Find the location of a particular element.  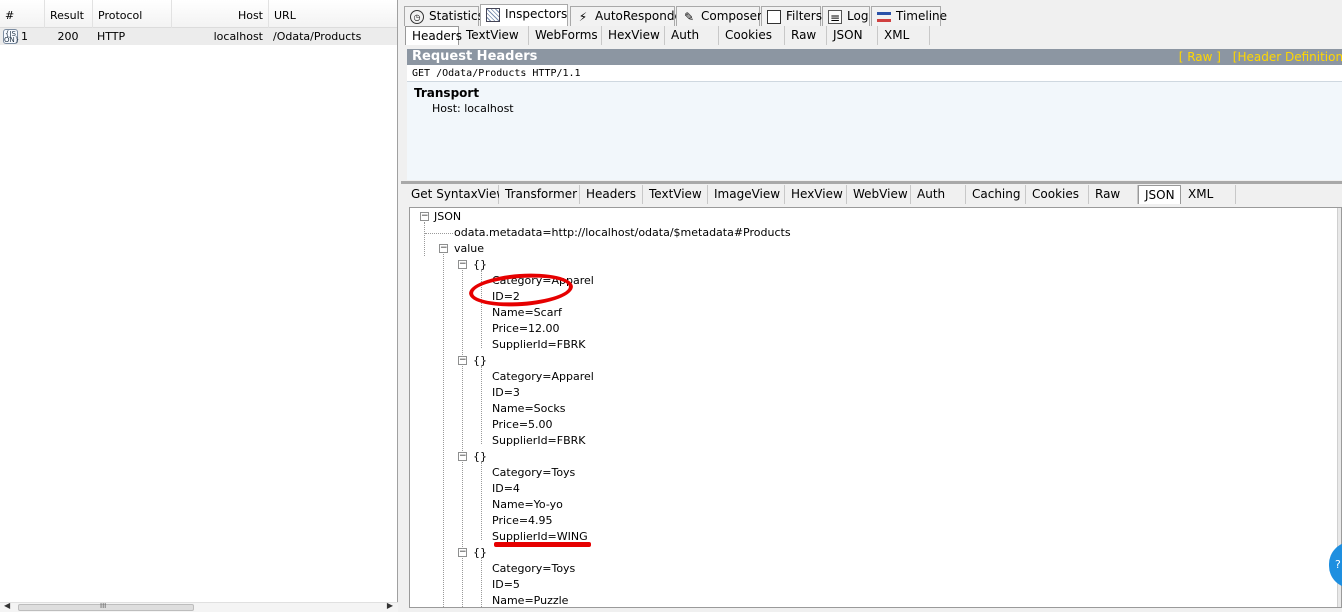

tab-inspectors: Inspectors is located at coordinates (524, 15).